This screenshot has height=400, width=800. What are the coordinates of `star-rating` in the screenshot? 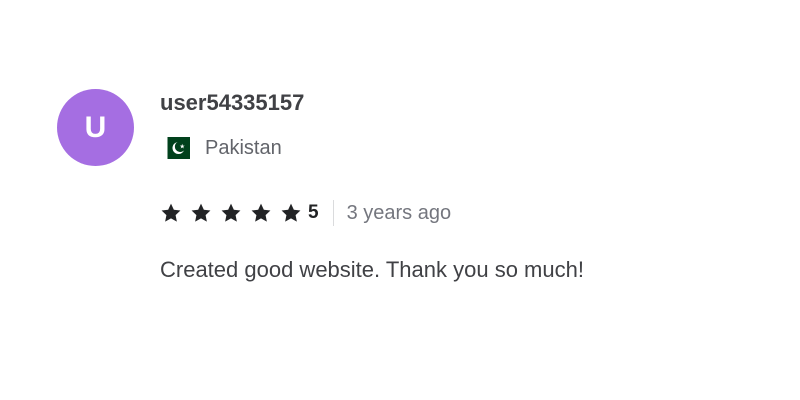 It's located at (235, 213).